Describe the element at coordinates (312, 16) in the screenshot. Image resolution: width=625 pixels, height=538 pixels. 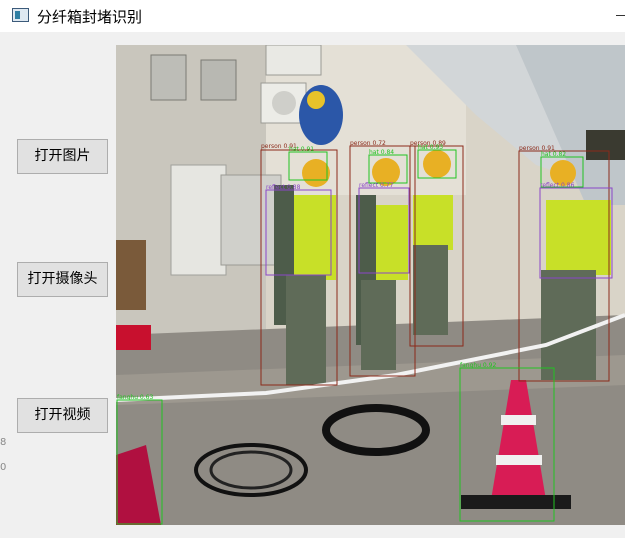
I see `title-bar: 分纤箱封堵识别` at that location.